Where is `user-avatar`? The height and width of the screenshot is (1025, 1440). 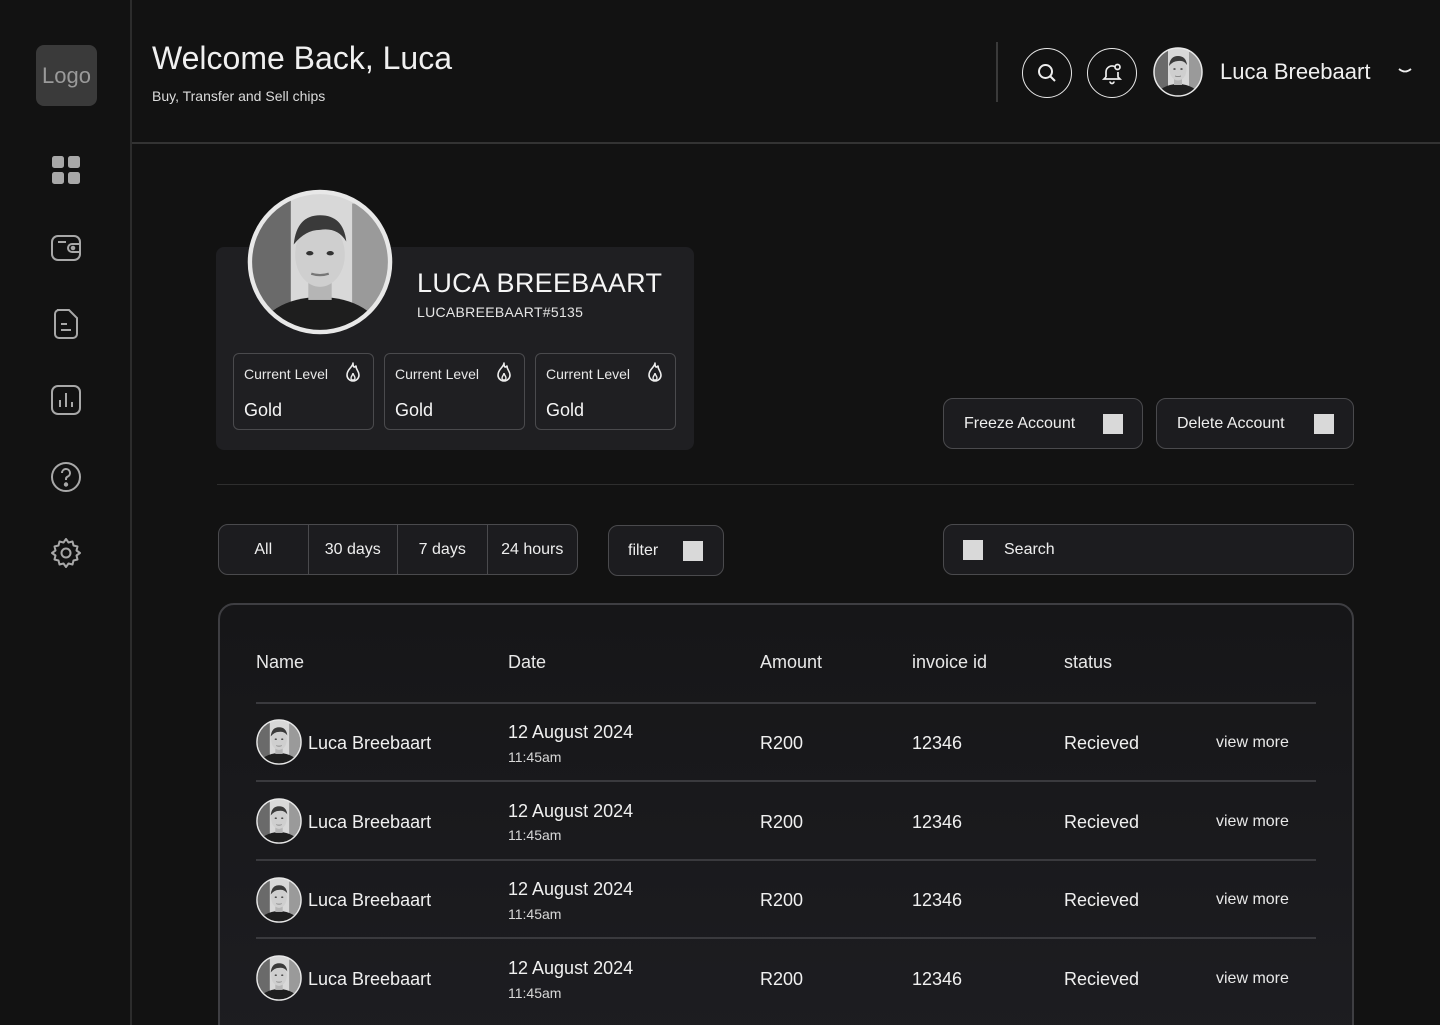
user-avatar is located at coordinates (1178, 72).